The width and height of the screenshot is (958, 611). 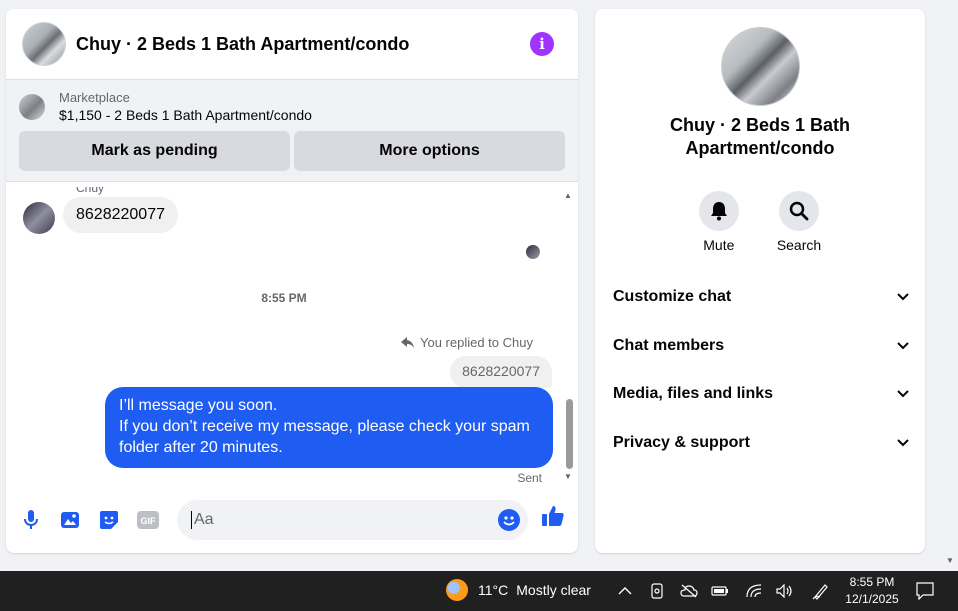 I want to click on message-timestamp: 8:55 PM, so click(x=284, y=298).